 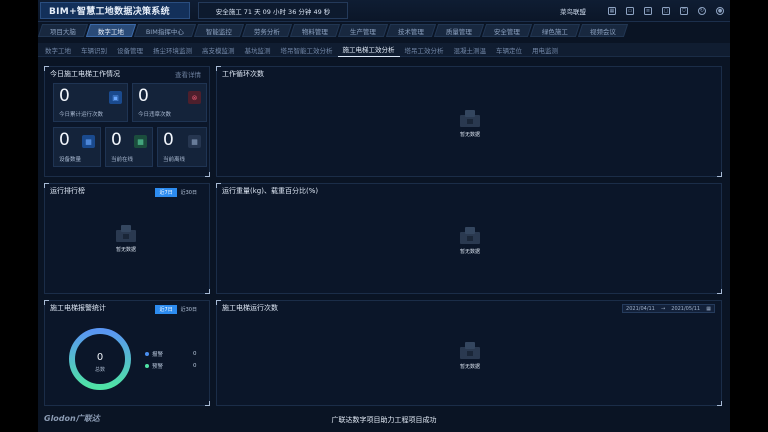 I want to click on footer-slogan: 广联达数字项目助力工程项目成功, so click(x=384, y=420).